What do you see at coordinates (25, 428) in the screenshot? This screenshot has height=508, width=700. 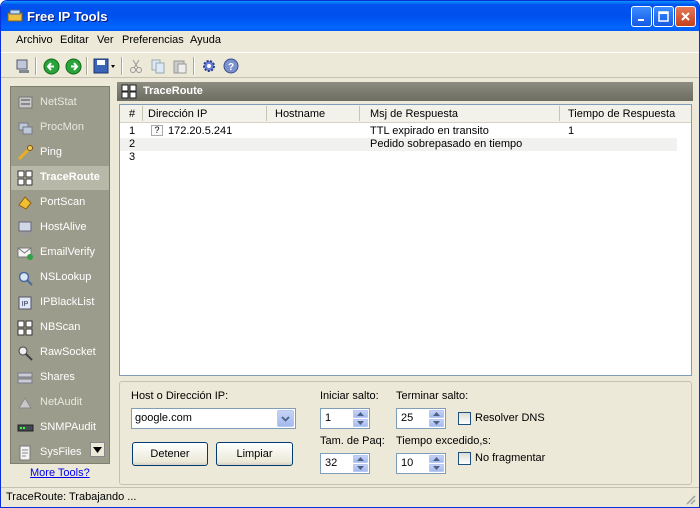 I see `snmpaudit-icon` at bounding box center [25, 428].